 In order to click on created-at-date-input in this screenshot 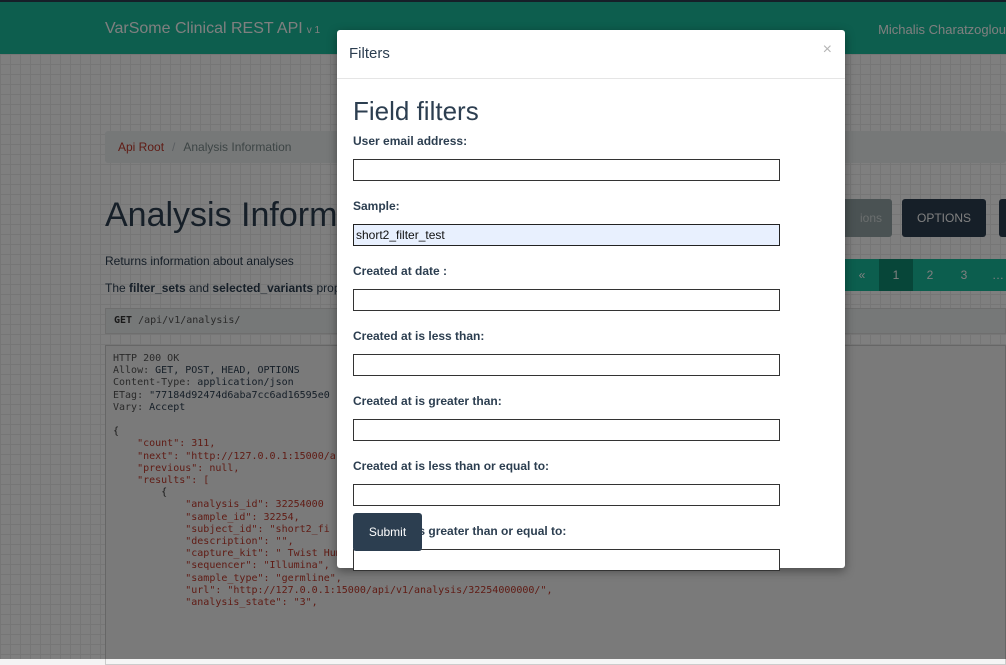, I will do `click(566, 300)`.